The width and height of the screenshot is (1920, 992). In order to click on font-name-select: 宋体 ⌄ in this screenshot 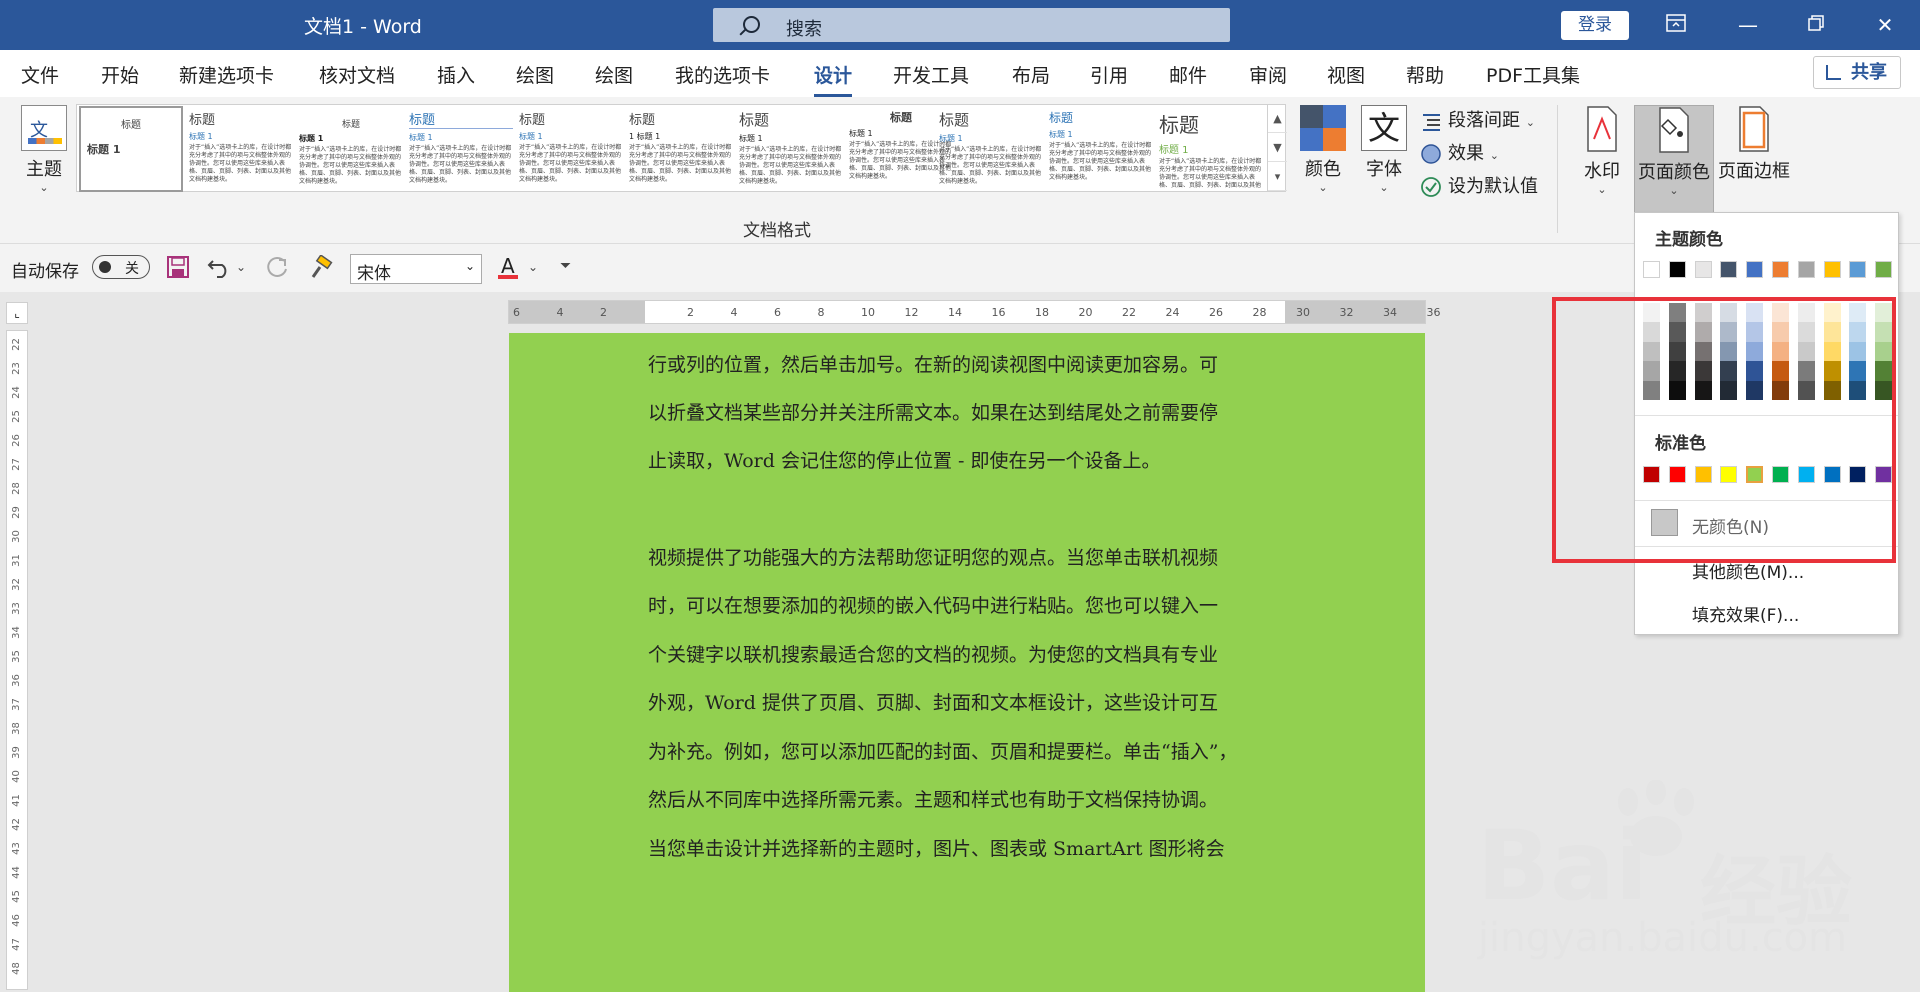, I will do `click(416, 269)`.